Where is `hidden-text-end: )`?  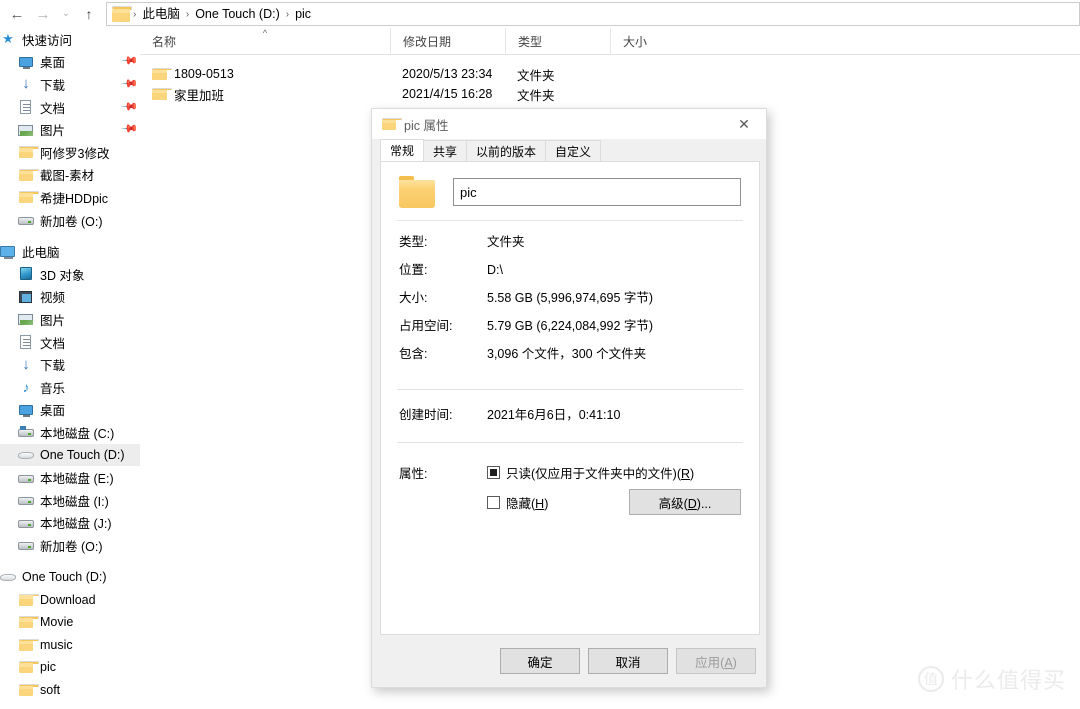 hidden-text-end: ) is located at coordinates (546, 503).